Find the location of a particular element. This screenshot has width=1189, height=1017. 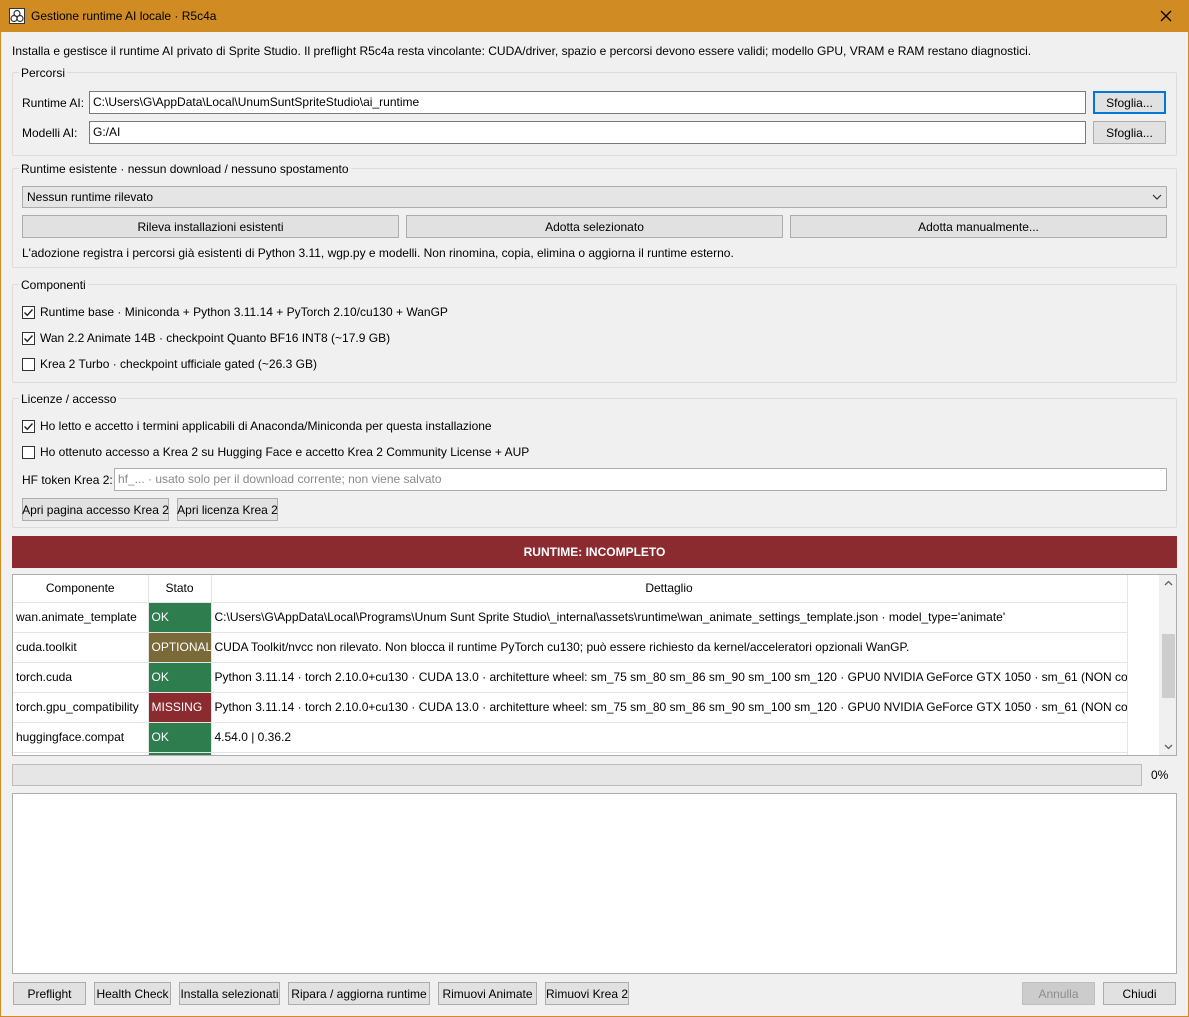

cell-component is located at coordinates (81, 753).